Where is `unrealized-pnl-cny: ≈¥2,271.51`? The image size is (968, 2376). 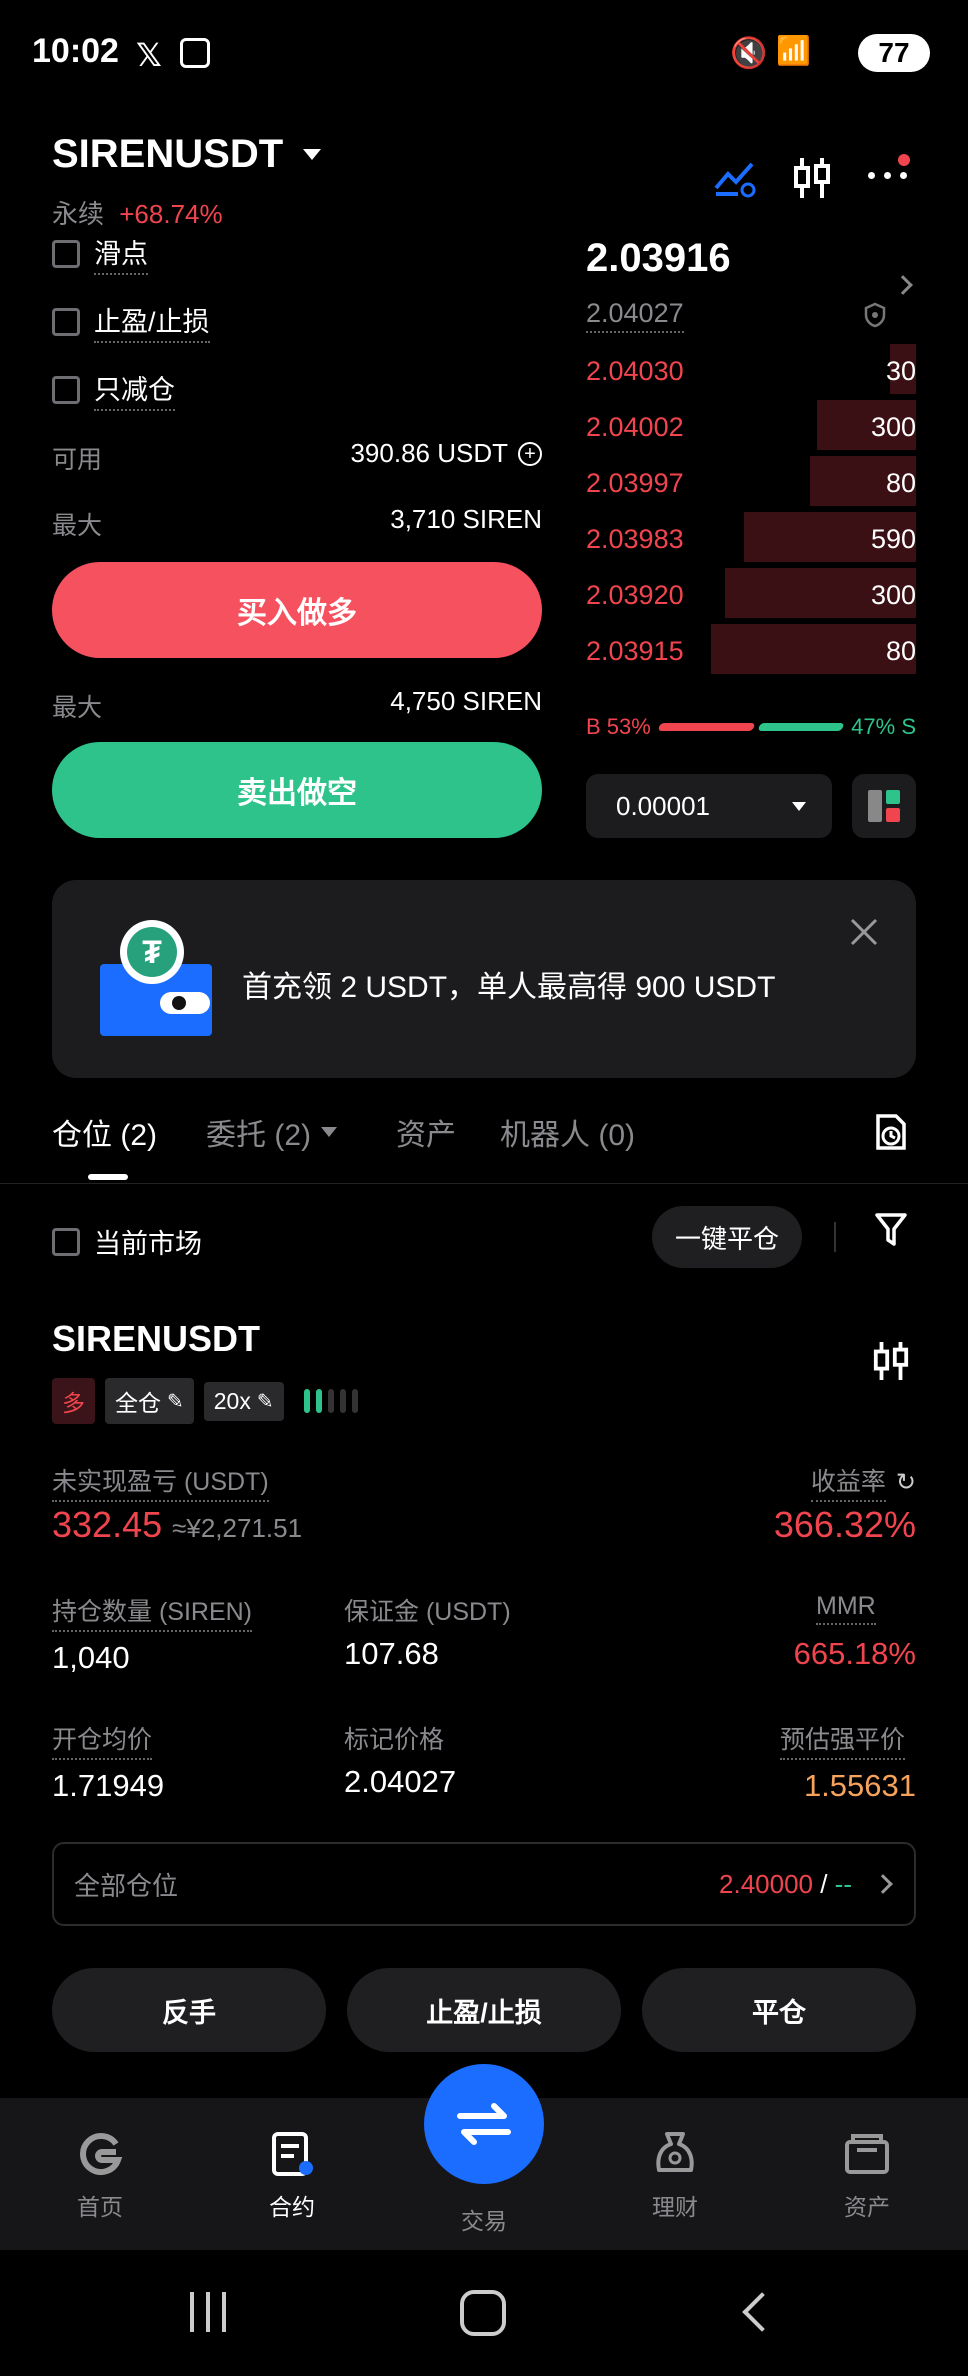
unrealized-pnl-cny: ≈¥2,271.51 is located at coordinates (237, 1528).